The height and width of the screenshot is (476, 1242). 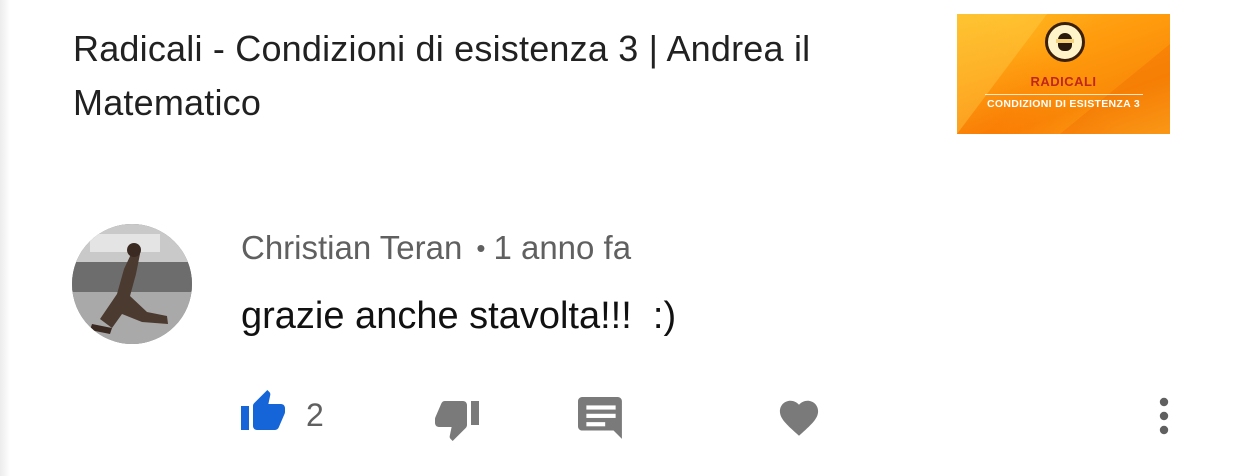 I want to click on channel-logo, so click(x=1065, y=42).